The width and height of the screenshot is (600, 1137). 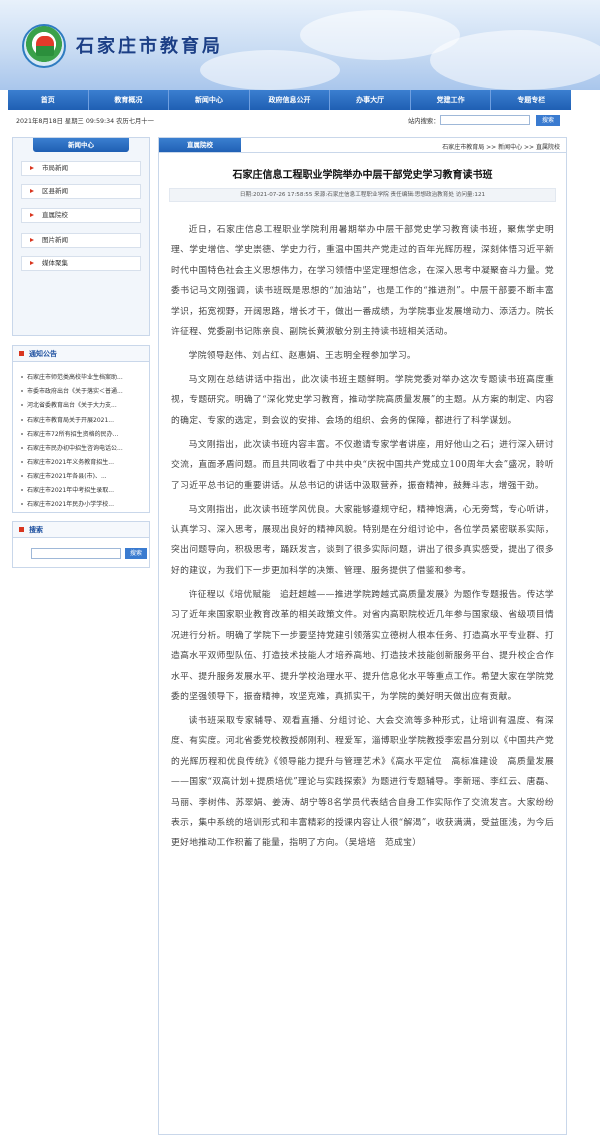 What do you see at coordinates (81, 168) in the screenshot?
I see `sidebar-item-city-news: 市局新闻` at bounding box center [81, 168].